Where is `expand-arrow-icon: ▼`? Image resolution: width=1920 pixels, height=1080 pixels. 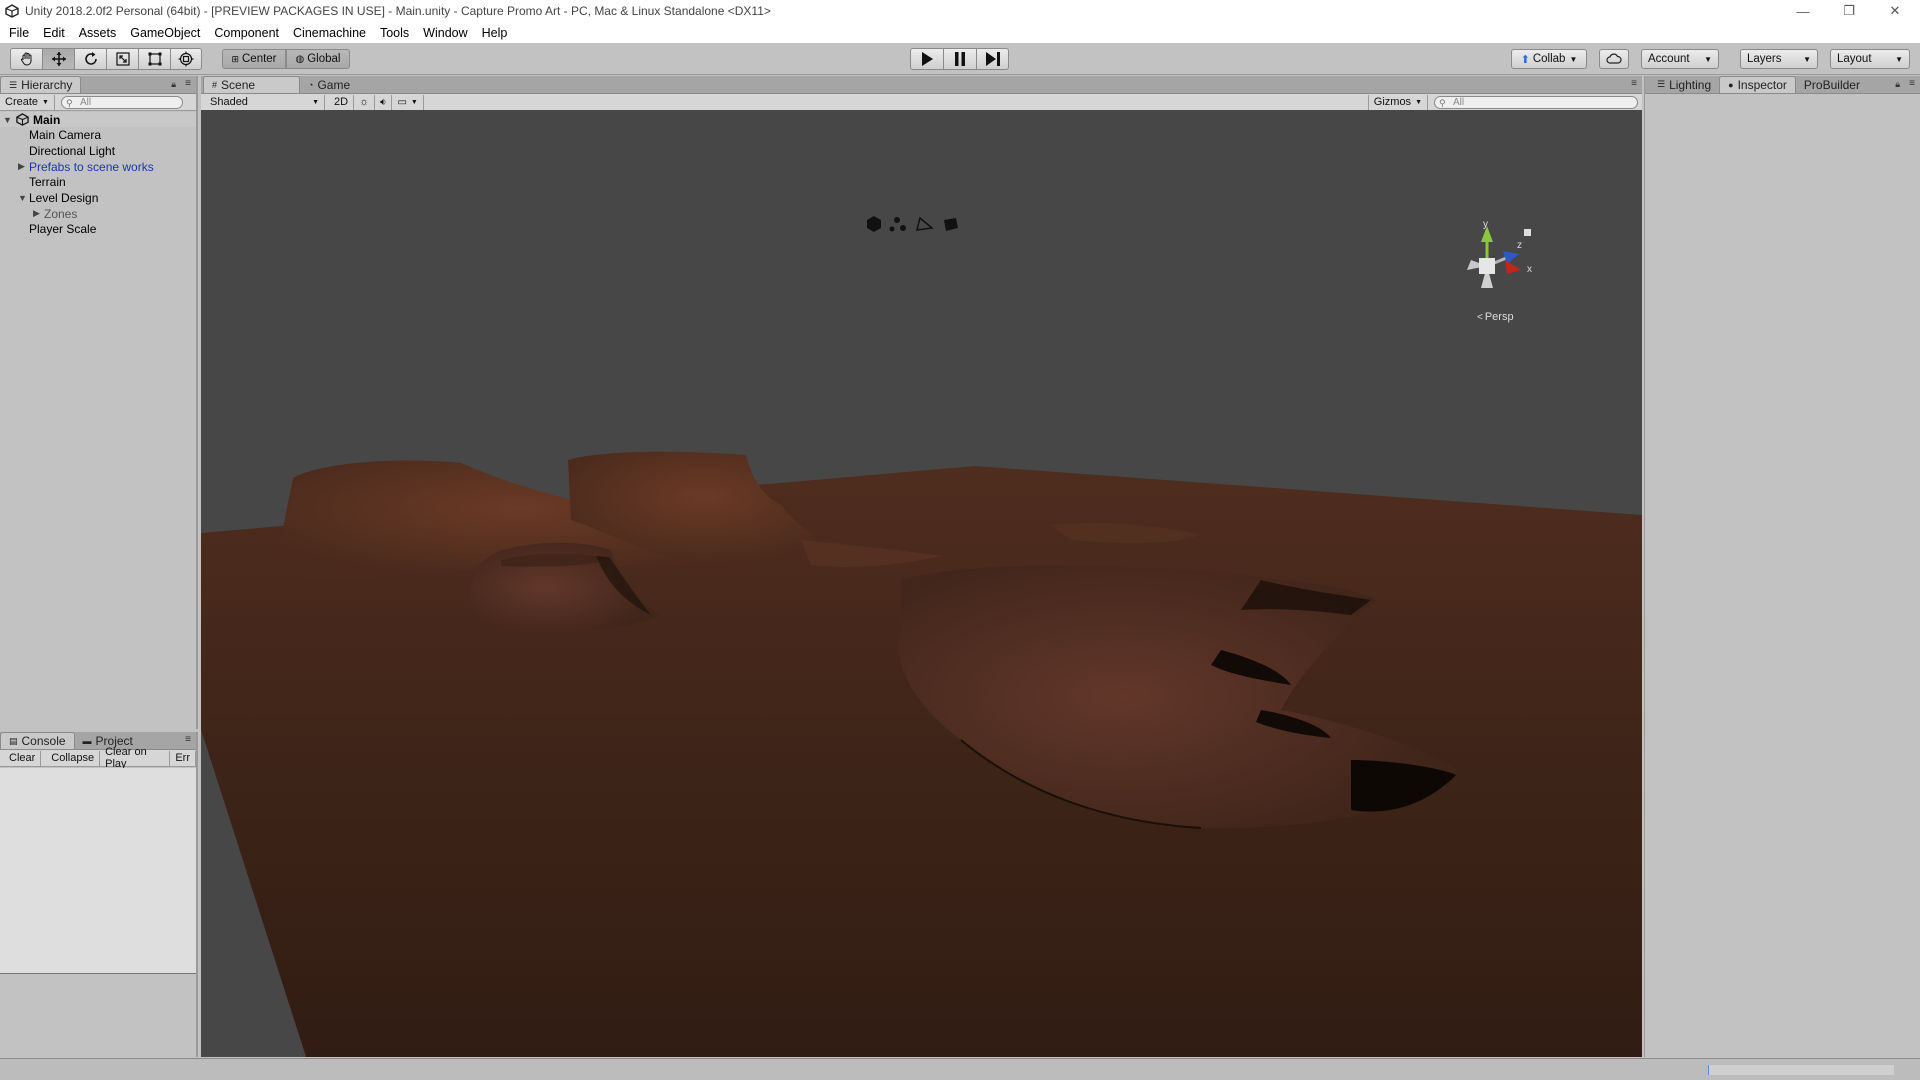 expand-arrow-icon: ▼ is located at coordinates (7, 120).